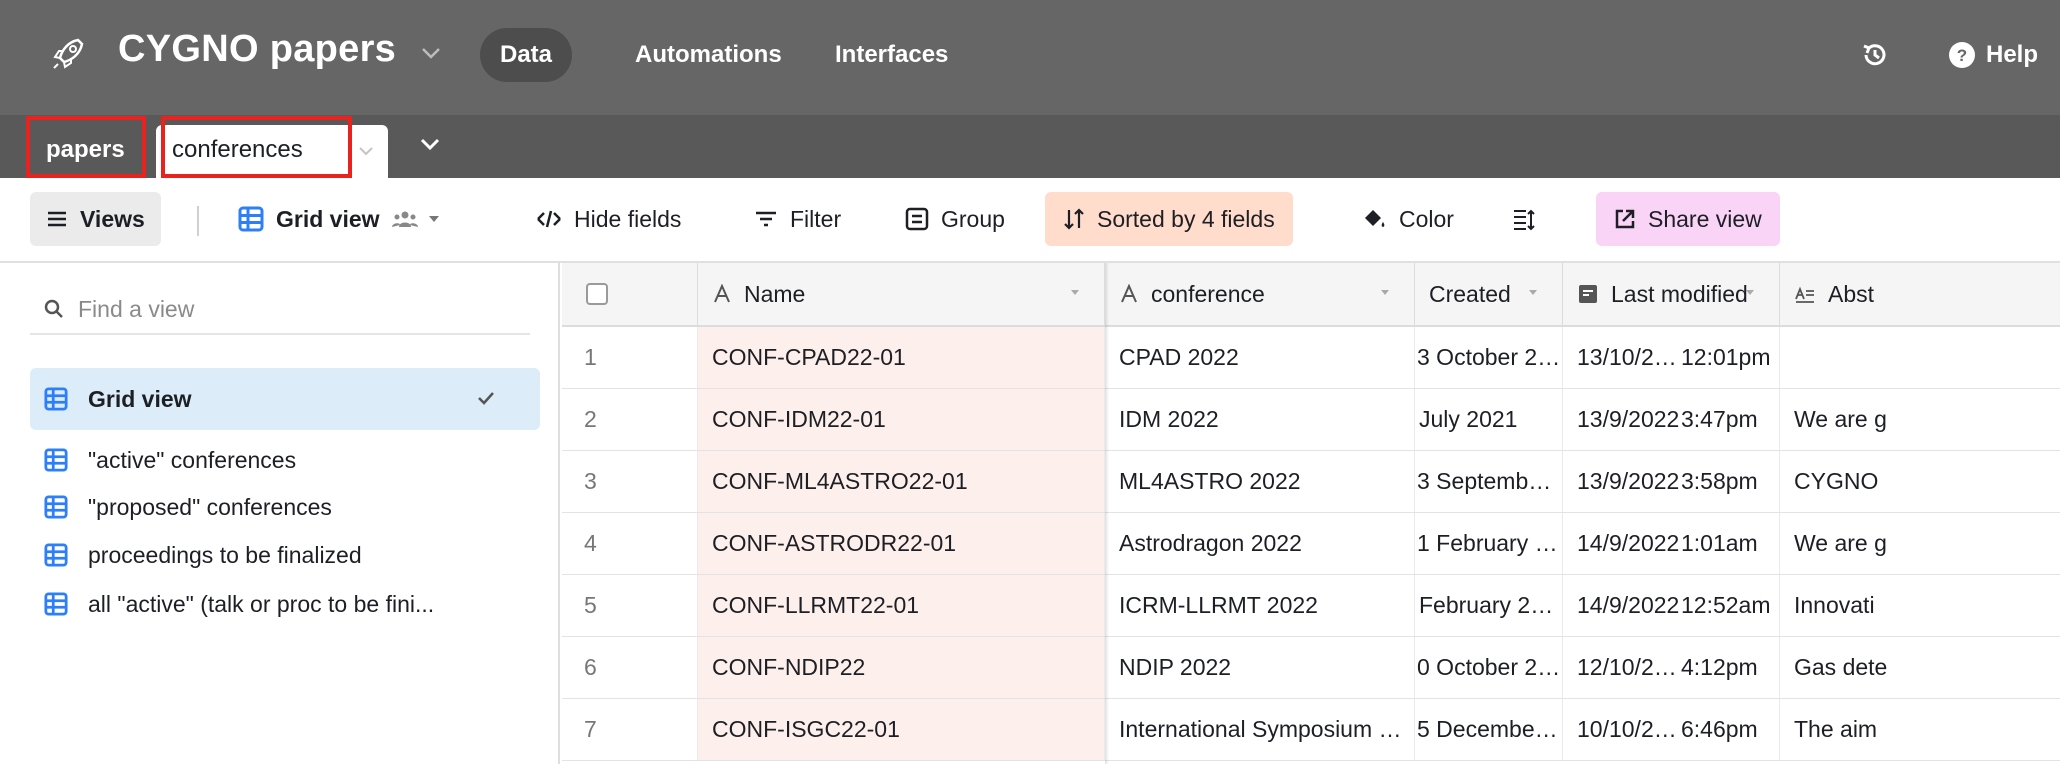 Image resolution: width=2060 pixels, height=764 pixels. What do you see at coordinates (597, 294) in the screenshot?
I see `select-all-checkbox` at bounding box center [597, 294].